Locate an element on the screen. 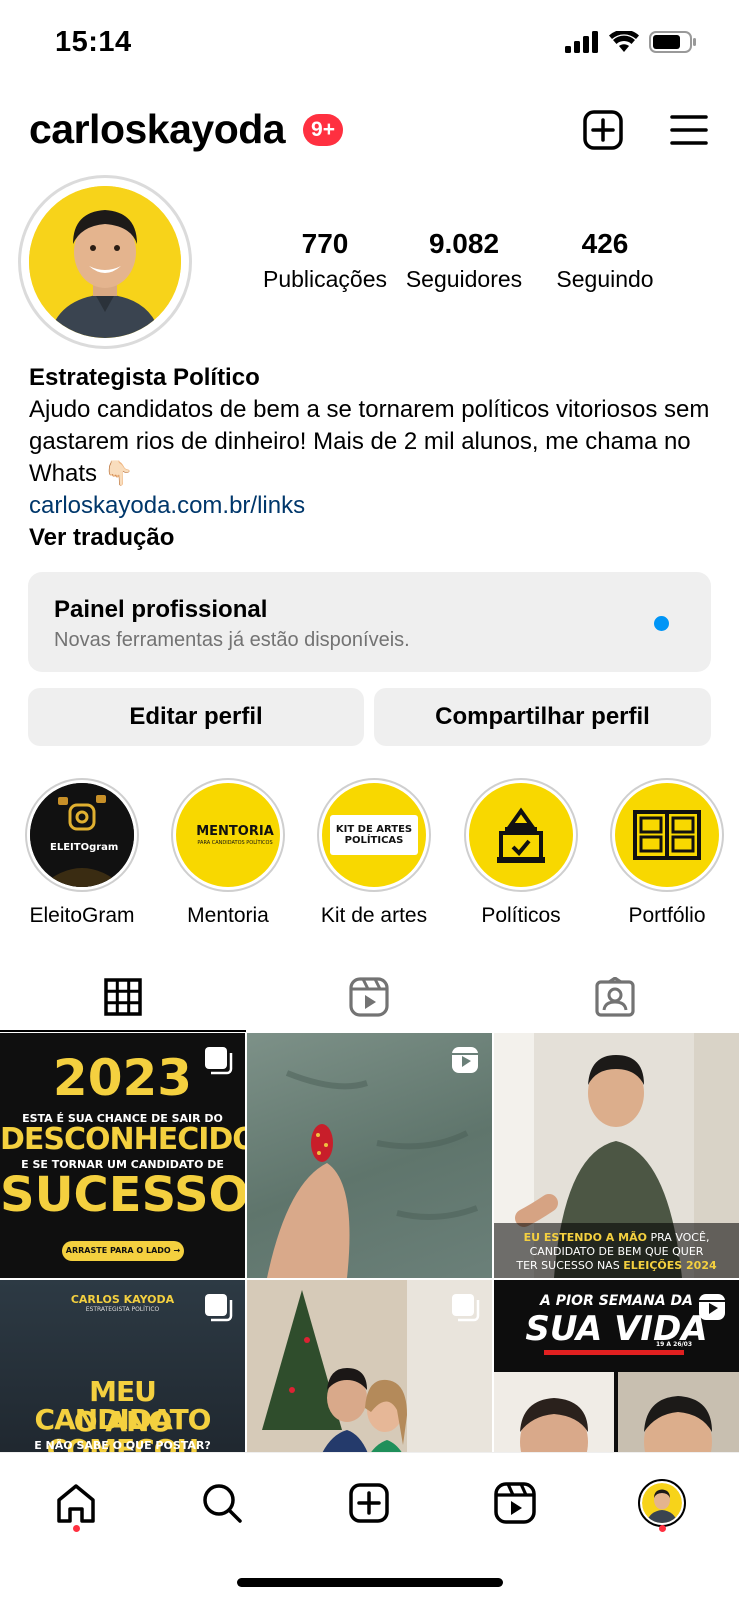 The image size is (739, 1600). highlight-label: Portfólio is located at coordinates (667, 915).